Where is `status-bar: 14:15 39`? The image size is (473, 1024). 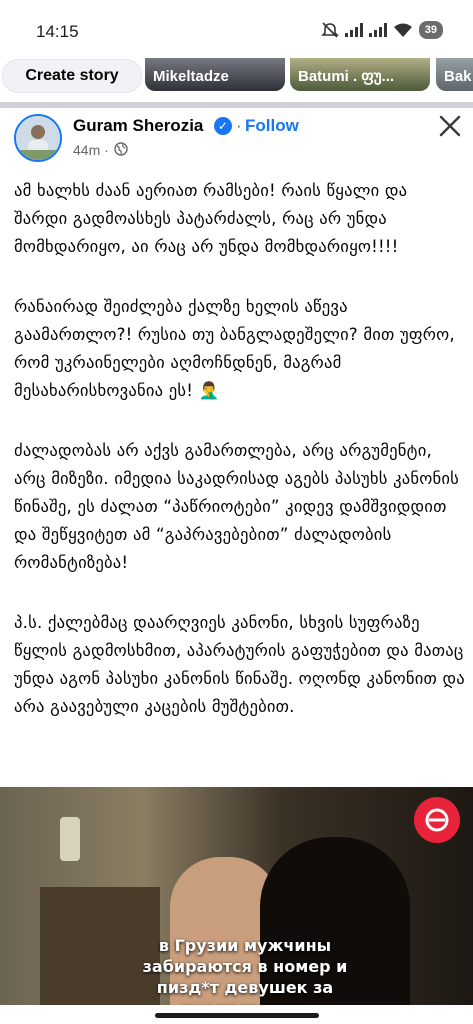 status-bar: 14:15 39 is located at coordinates (236, 29).